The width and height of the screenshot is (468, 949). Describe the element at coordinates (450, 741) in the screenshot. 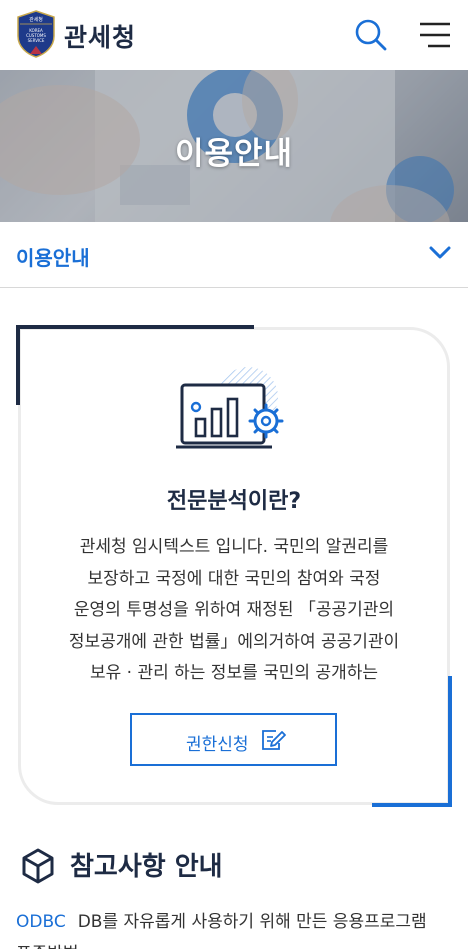

I see `card-accent-right` at that location.